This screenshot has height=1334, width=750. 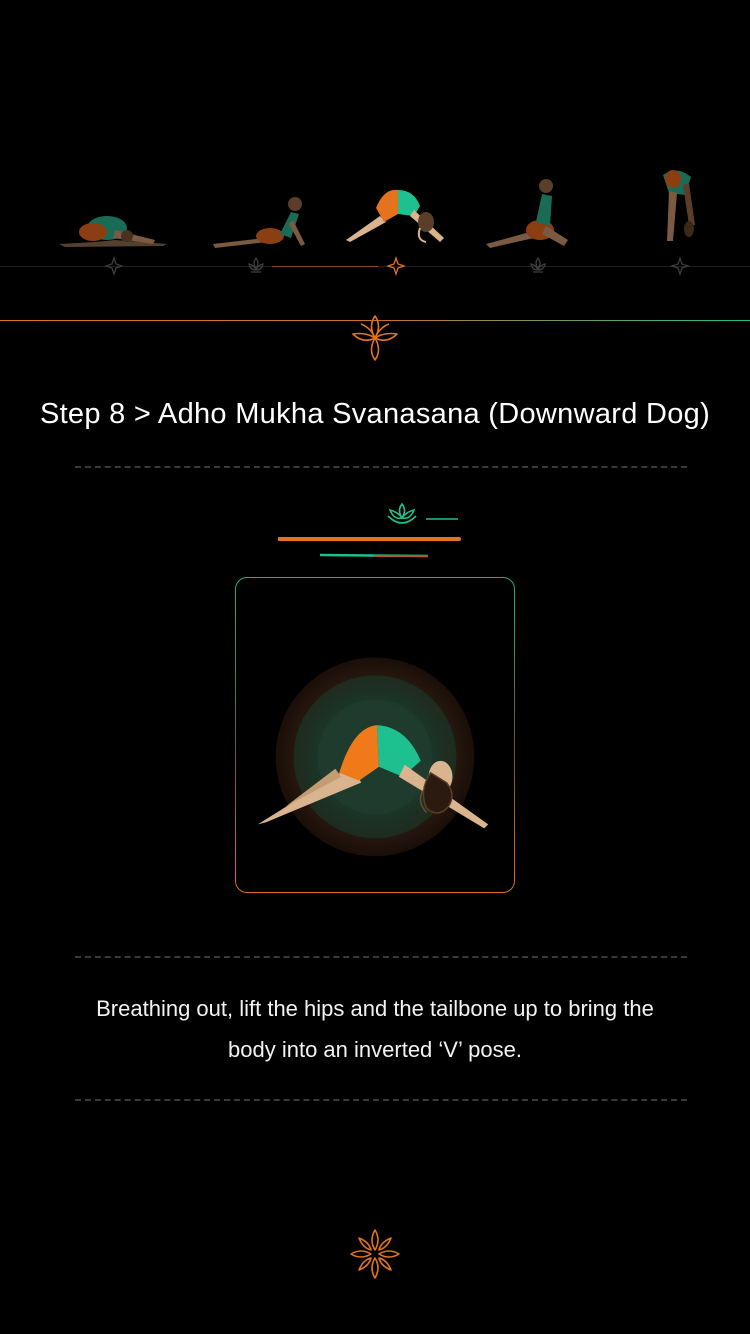 I want to click on step-marker-current-lotus-icon, so click(x=396, y=266).